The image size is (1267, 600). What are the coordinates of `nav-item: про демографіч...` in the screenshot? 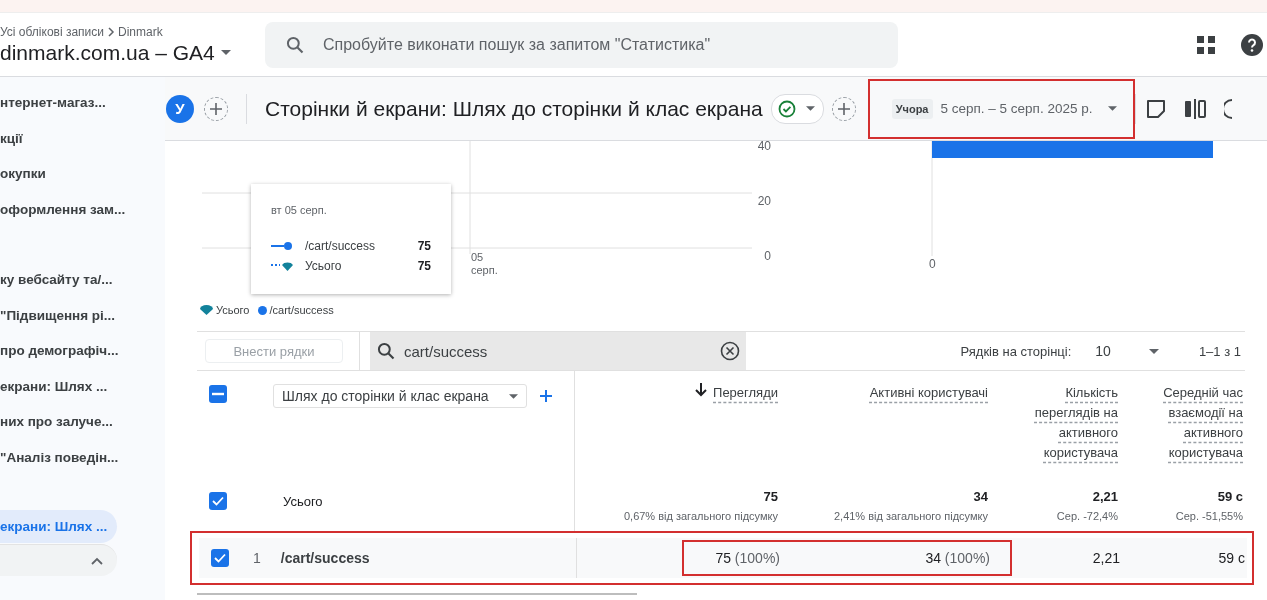 It's located at (59, 351).